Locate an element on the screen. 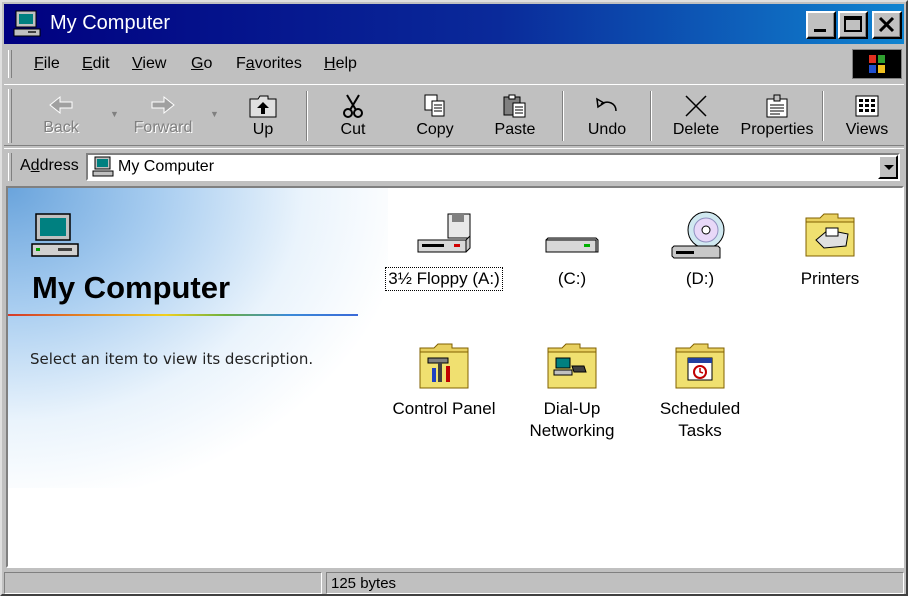 This screenshot has height=596, width=908. menu-favorites: Favorites is located at coordinates (269, 64).